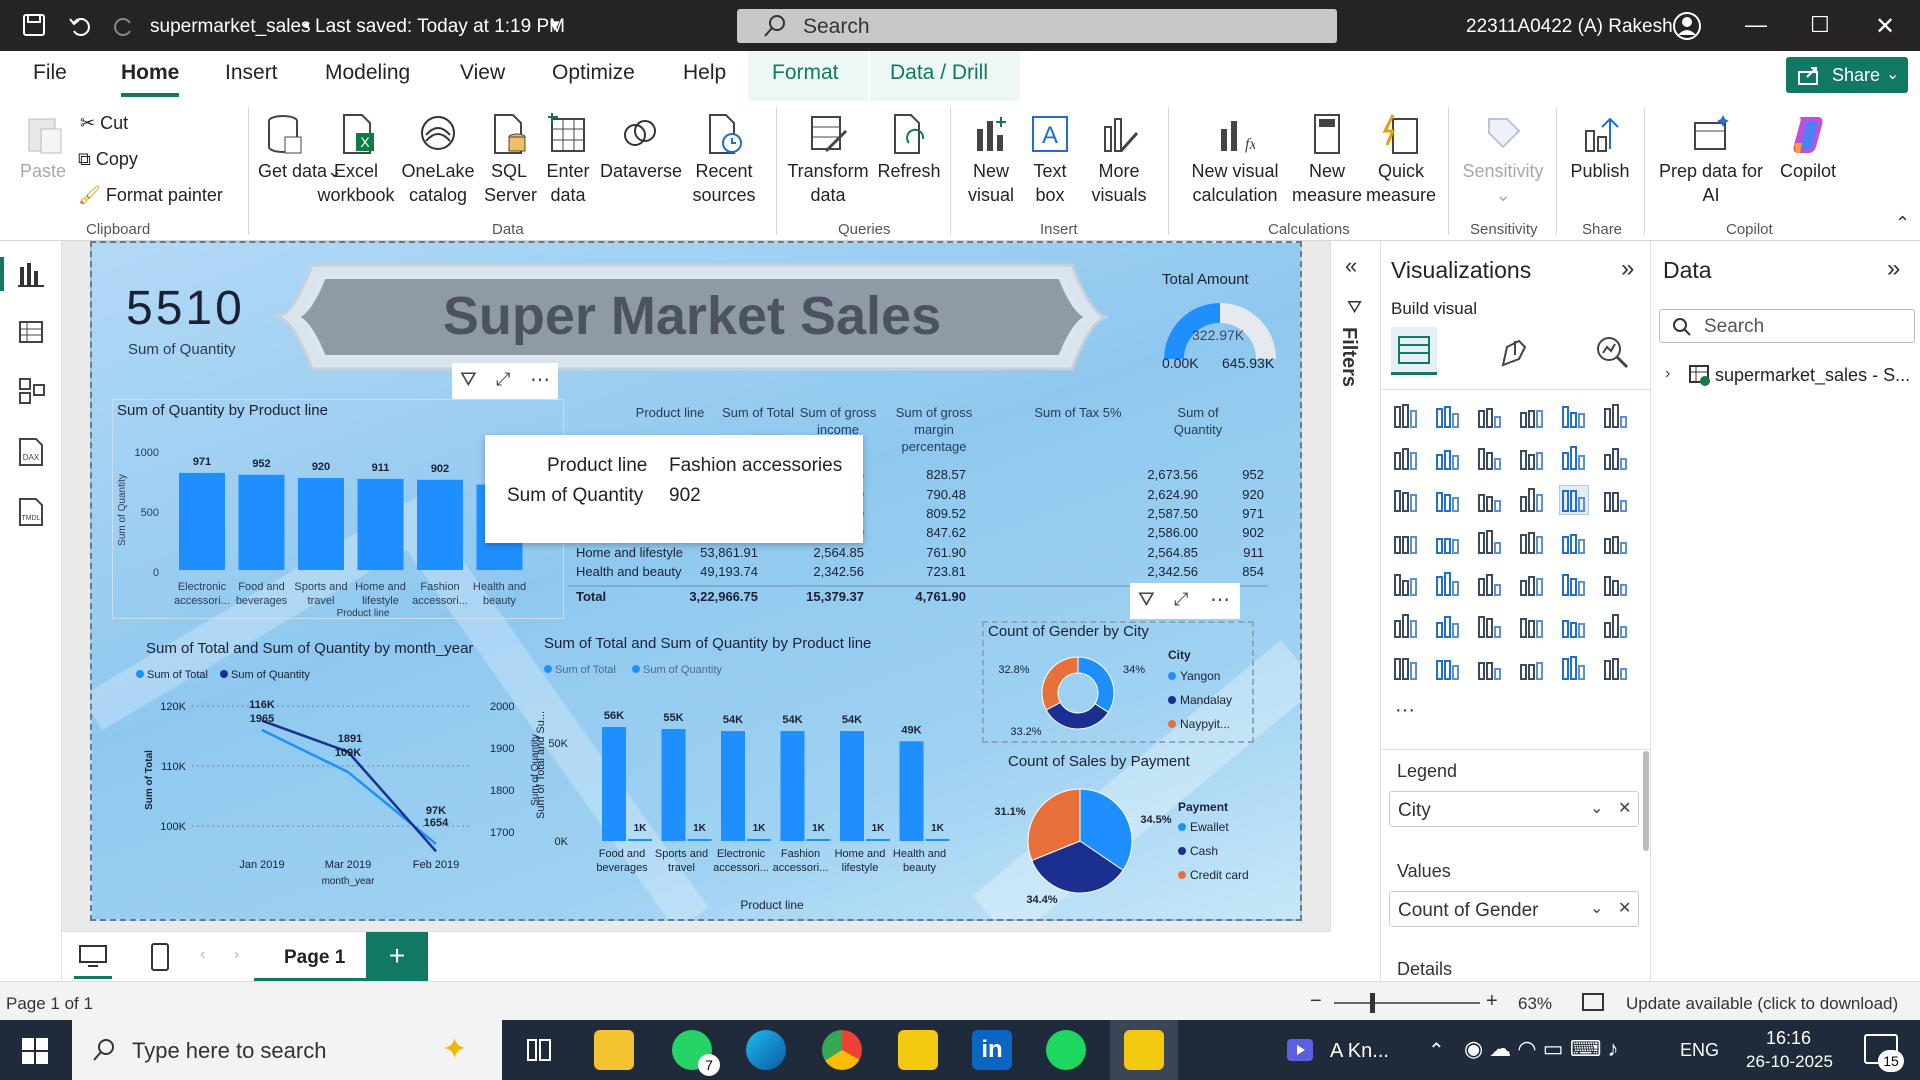  I want to click on copilot-button: Copilot, so click(1808, 148).